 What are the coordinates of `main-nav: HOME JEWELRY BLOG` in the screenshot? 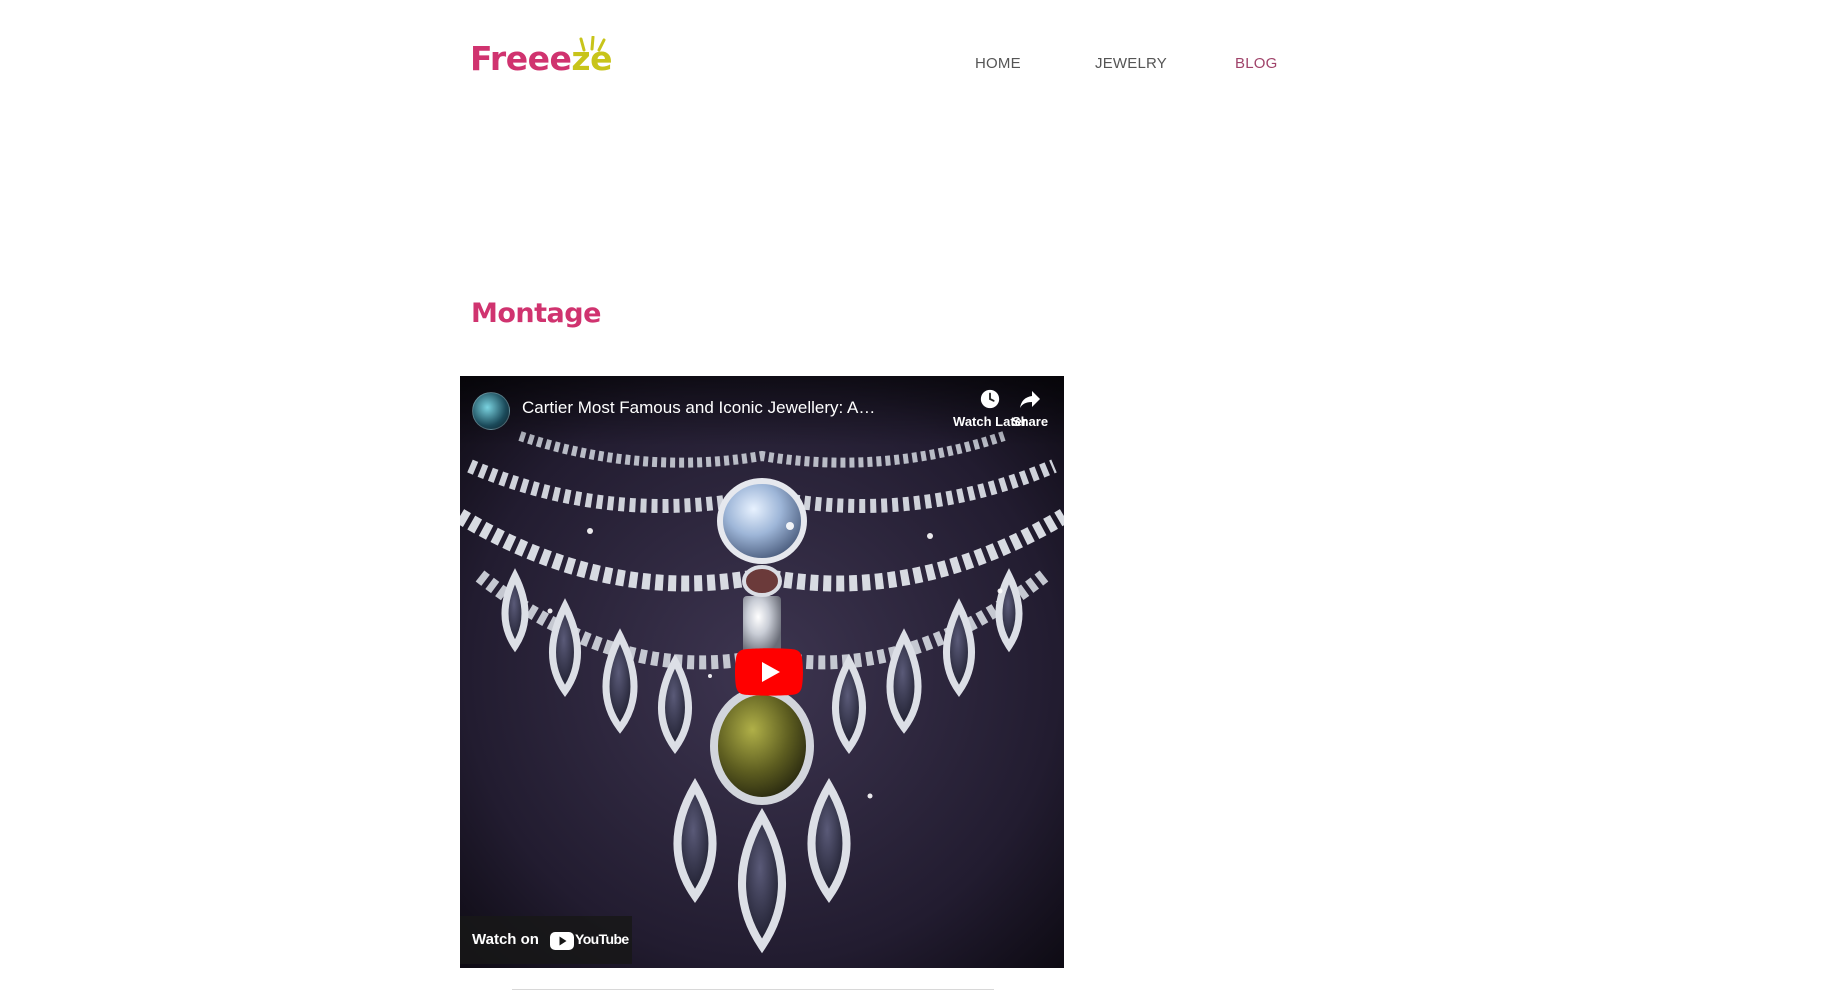 It's located at (911, 65).